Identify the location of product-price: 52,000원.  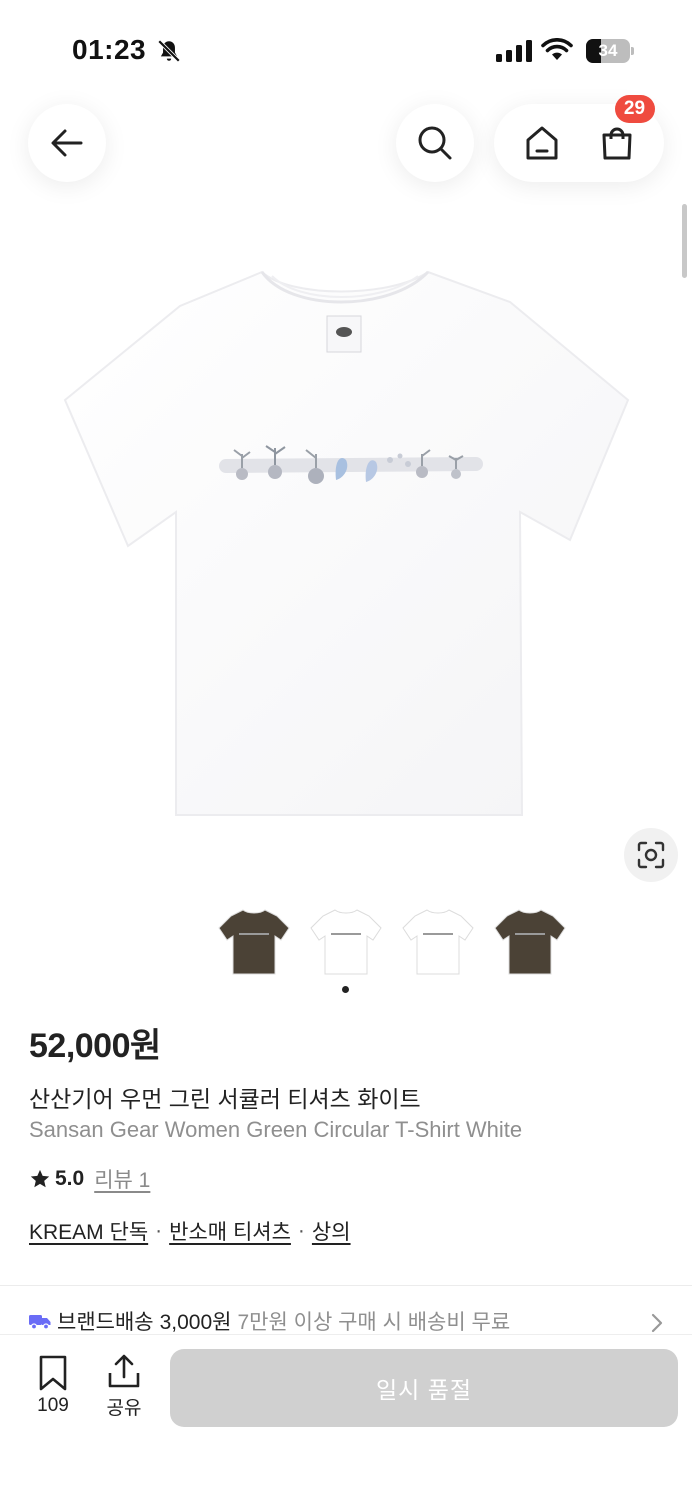
(95, 1046).